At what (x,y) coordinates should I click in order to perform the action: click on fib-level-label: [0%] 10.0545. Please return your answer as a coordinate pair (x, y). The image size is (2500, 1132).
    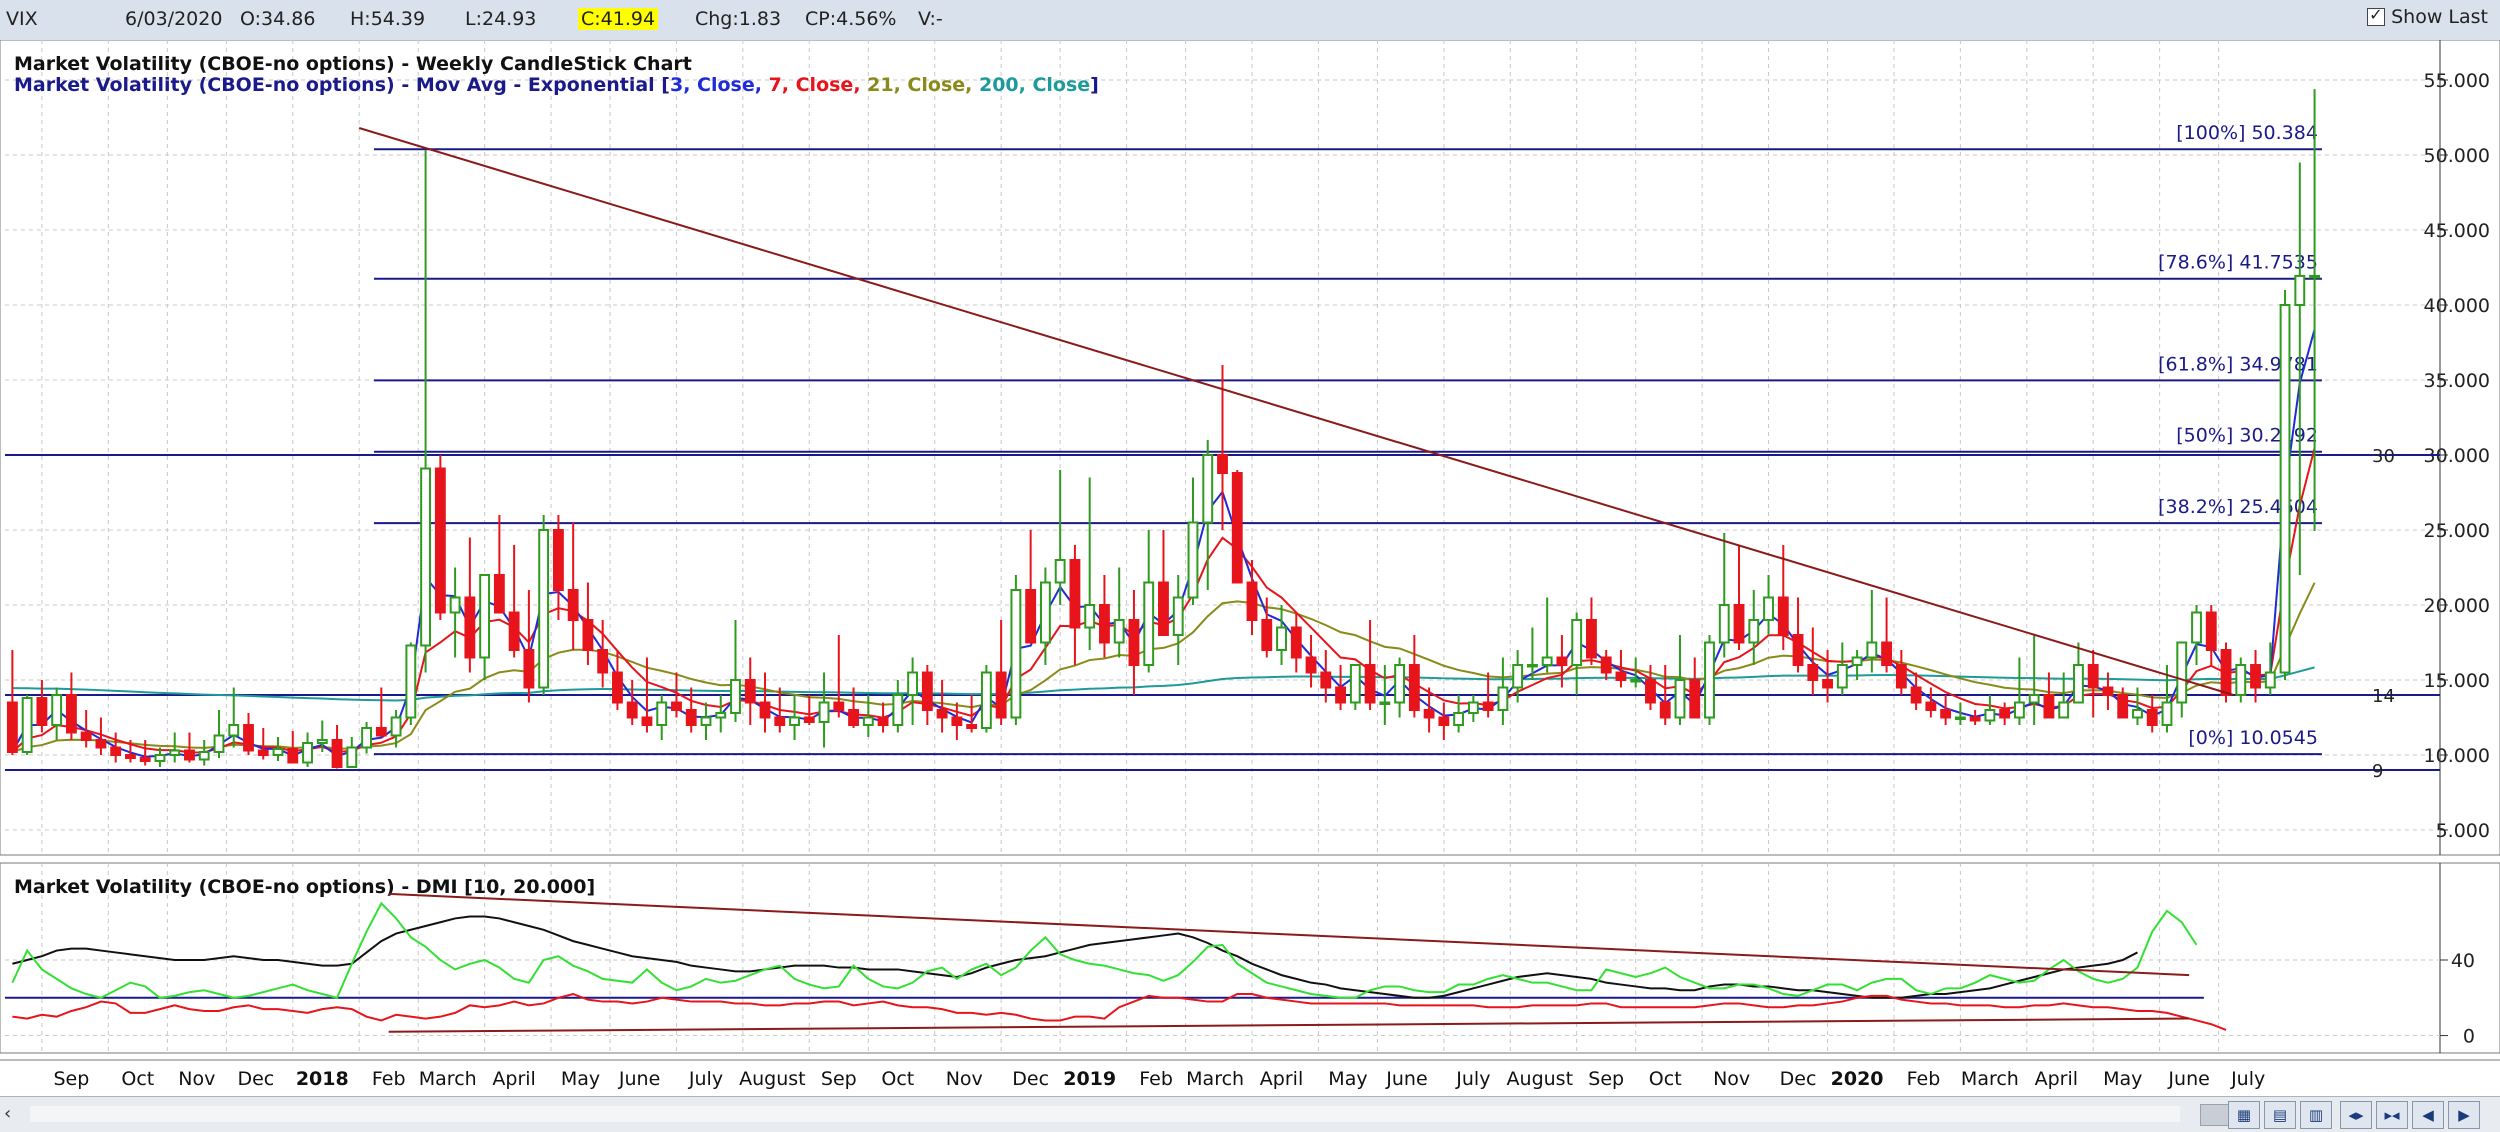
    Looking at the image, I should click on (2253, 738).